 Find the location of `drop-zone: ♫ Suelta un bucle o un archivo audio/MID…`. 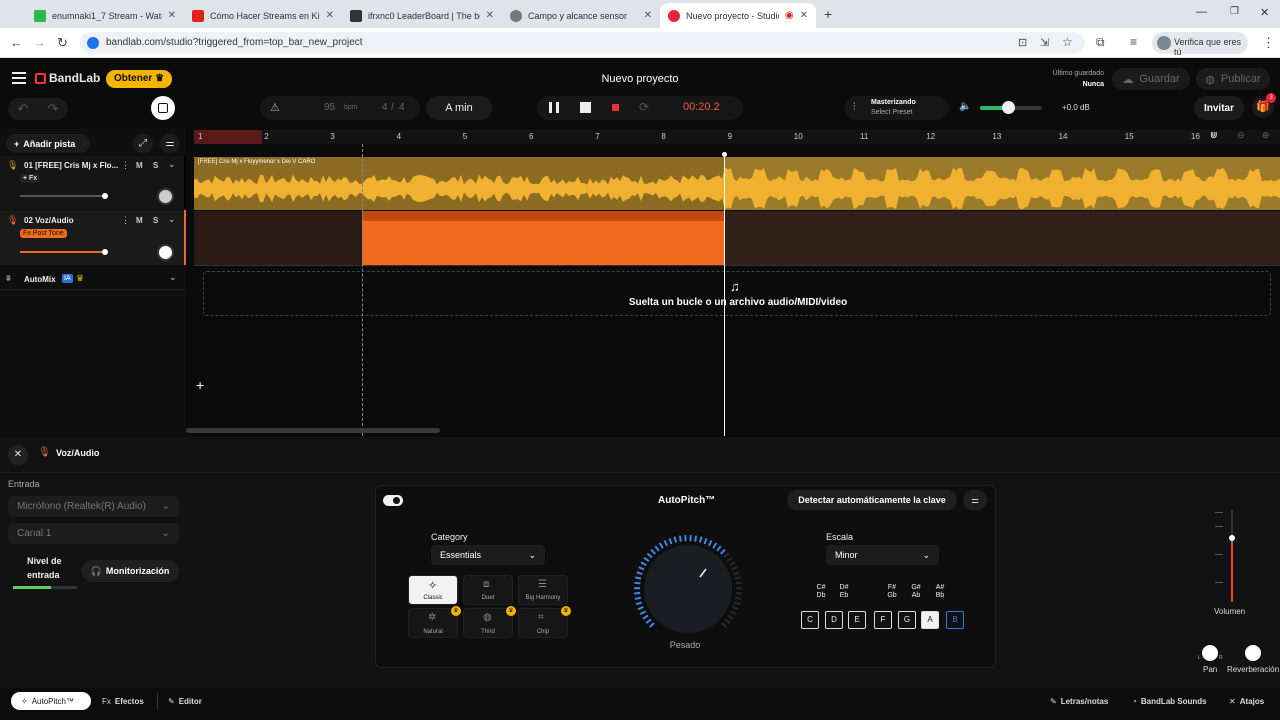

drop-zone: ♫ Suelta un bucle o un archivo audio/MID… is located at coordinates (737, 293).